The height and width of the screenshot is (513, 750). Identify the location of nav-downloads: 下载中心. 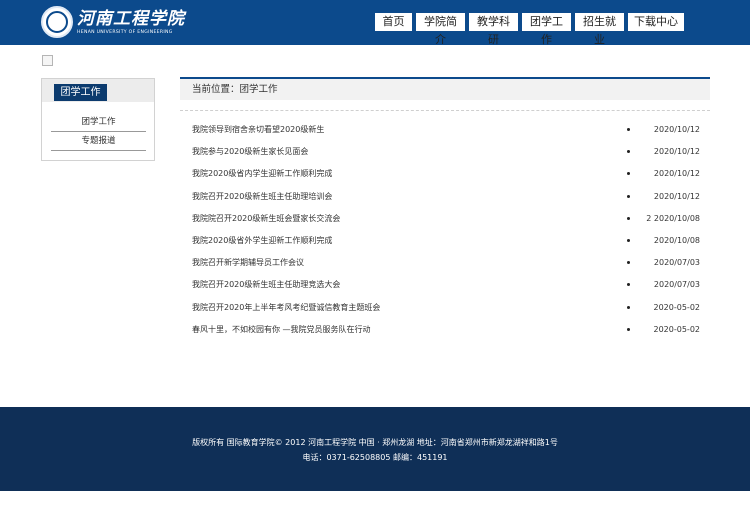
(656, 22).